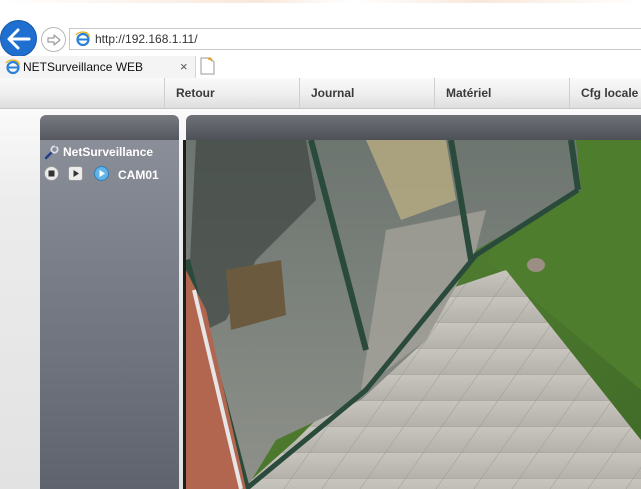 The image size is (641, 489). I want to click on live-play-icon, so click(102, 173).